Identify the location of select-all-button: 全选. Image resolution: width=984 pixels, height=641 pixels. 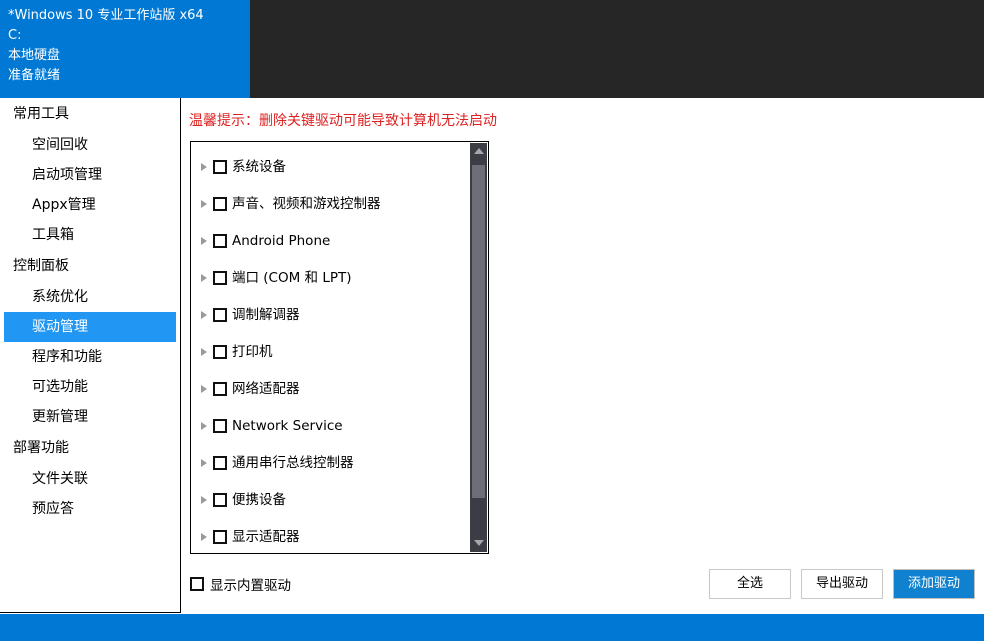
(750, 584).